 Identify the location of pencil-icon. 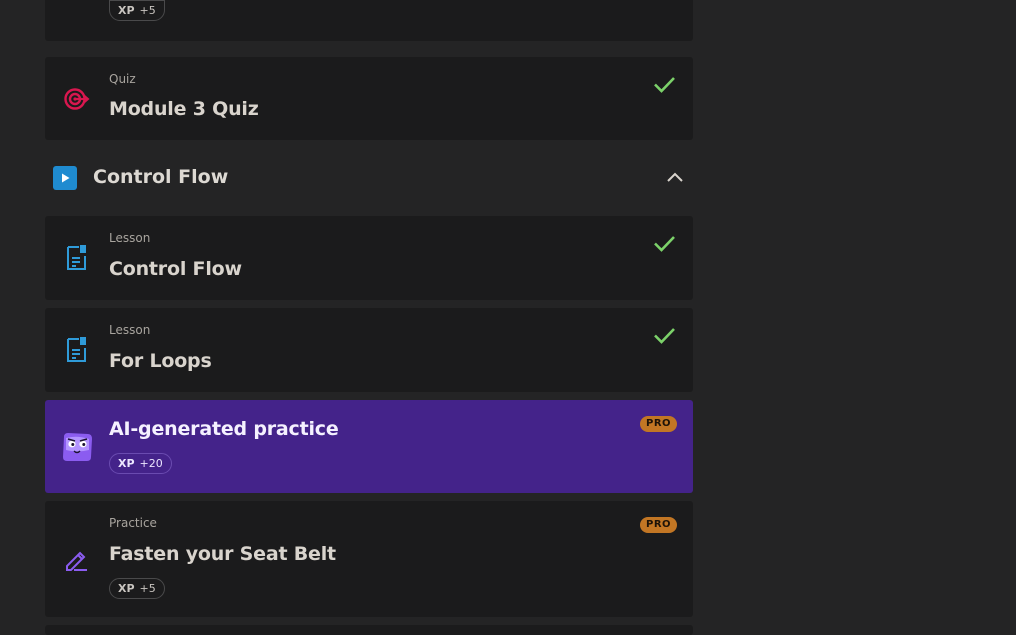
(77, 559).